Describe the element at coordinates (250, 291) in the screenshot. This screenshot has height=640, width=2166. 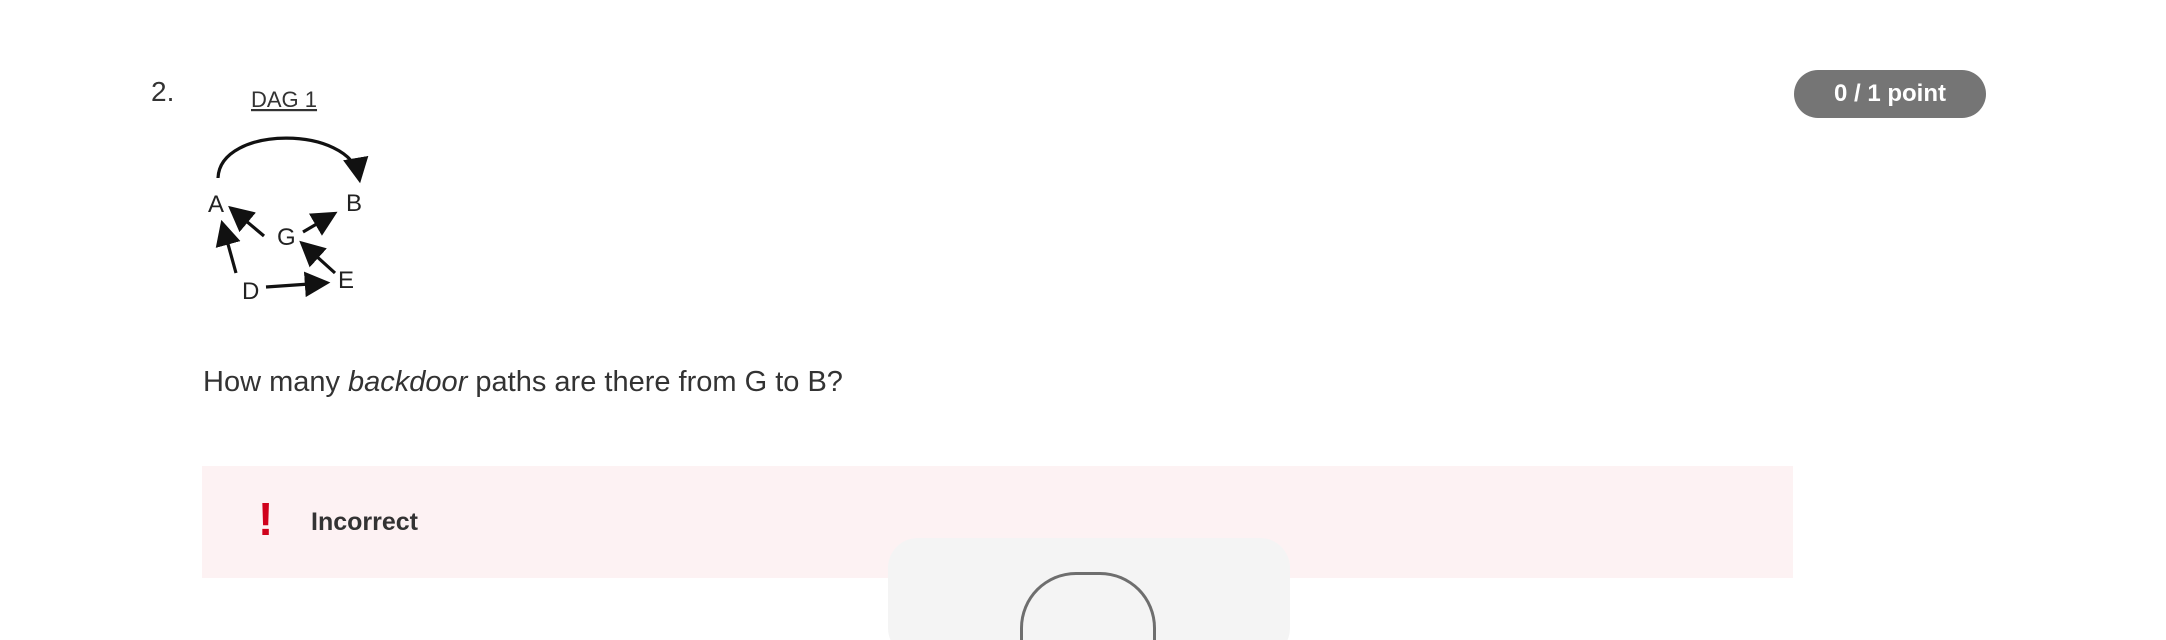
I see `dag-node-d: D` at that location.